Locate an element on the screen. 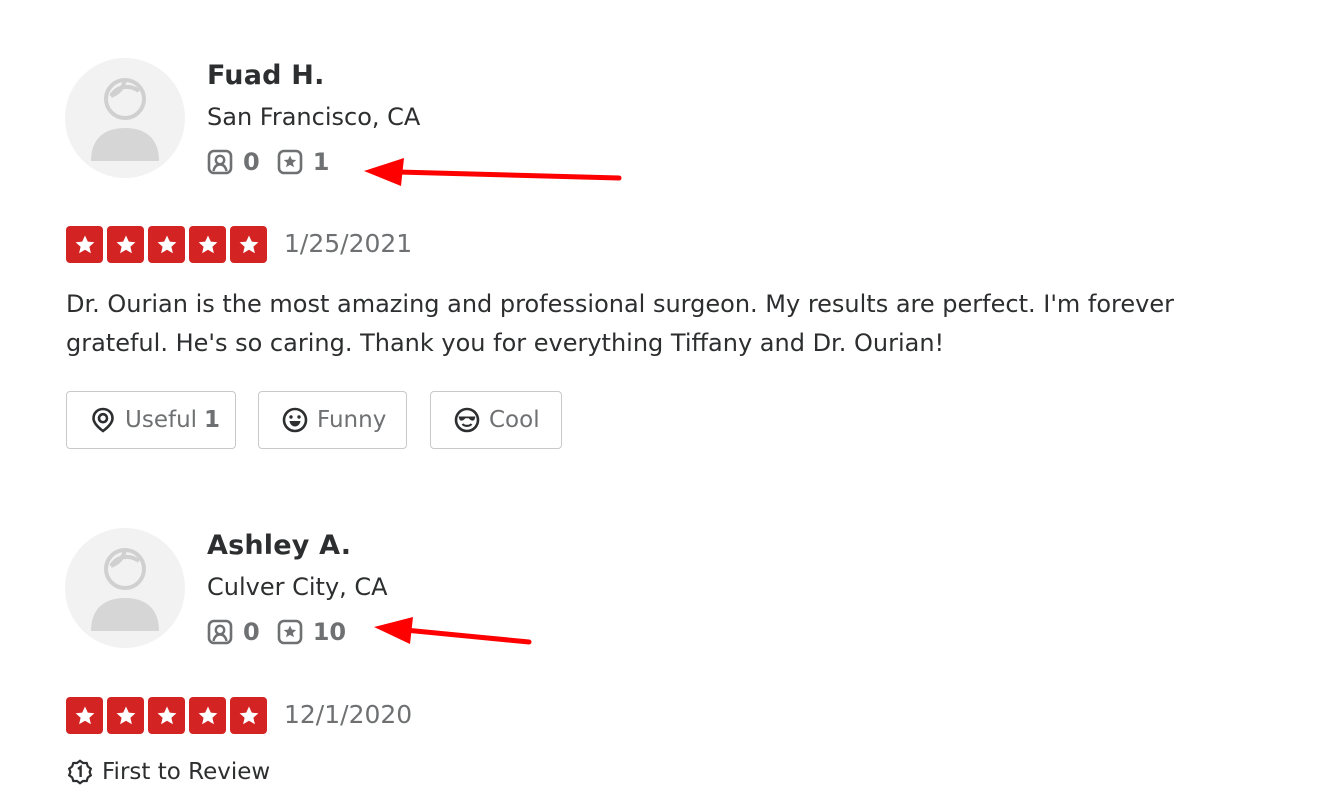  useful-count: 1 is located at coordinates (212, 420).